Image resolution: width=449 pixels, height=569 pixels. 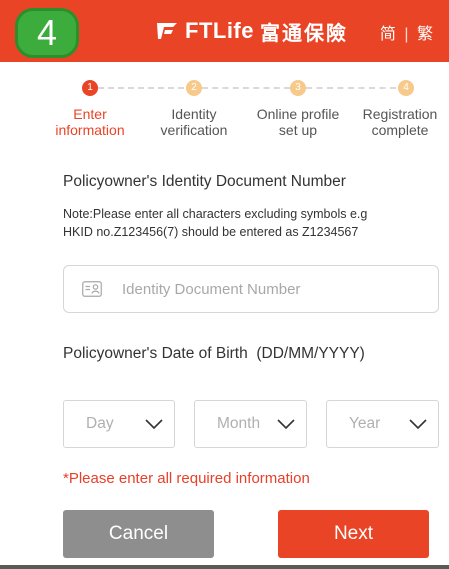 I want to click on step-dot-2: 2, so click(x=194, y=88).